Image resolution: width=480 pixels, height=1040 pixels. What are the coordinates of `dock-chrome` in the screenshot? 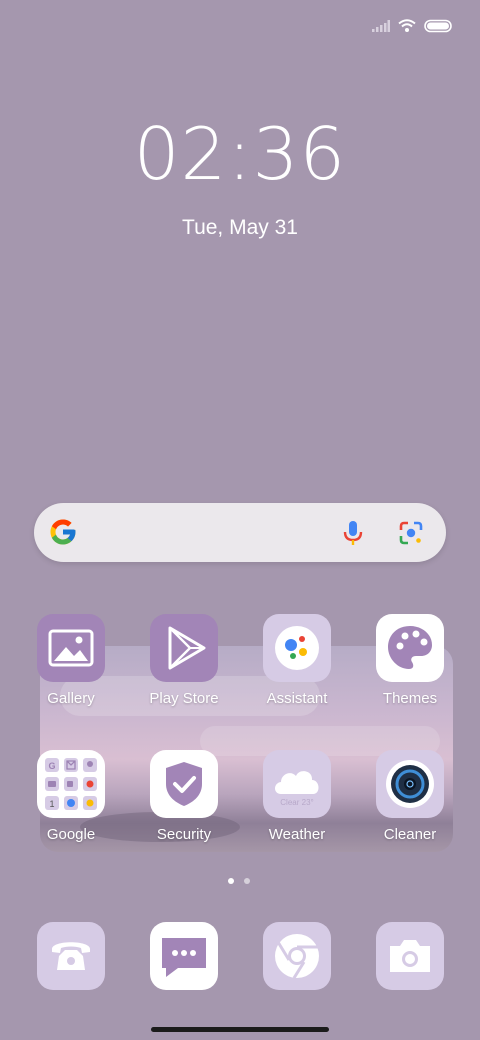 It's located at (297, 956).